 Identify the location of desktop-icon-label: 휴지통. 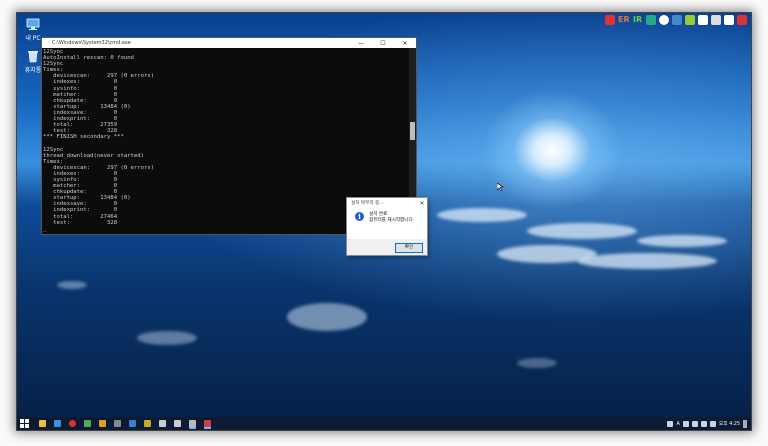
(33, 70).